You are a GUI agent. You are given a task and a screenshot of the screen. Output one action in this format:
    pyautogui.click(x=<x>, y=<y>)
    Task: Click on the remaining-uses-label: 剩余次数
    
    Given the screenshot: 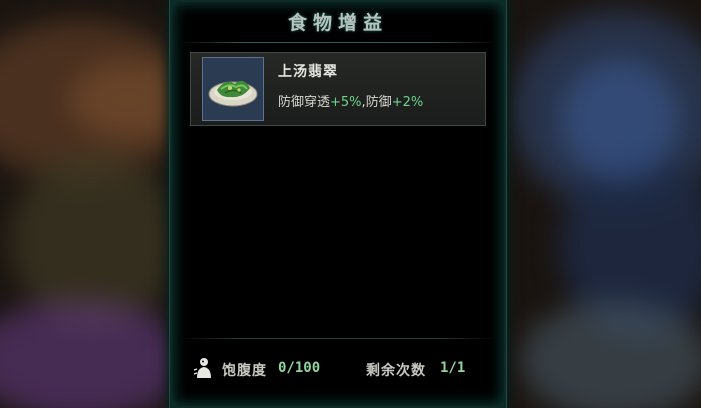 What is the action you would take?
    pyautogui.click(x=396, y=371)
    